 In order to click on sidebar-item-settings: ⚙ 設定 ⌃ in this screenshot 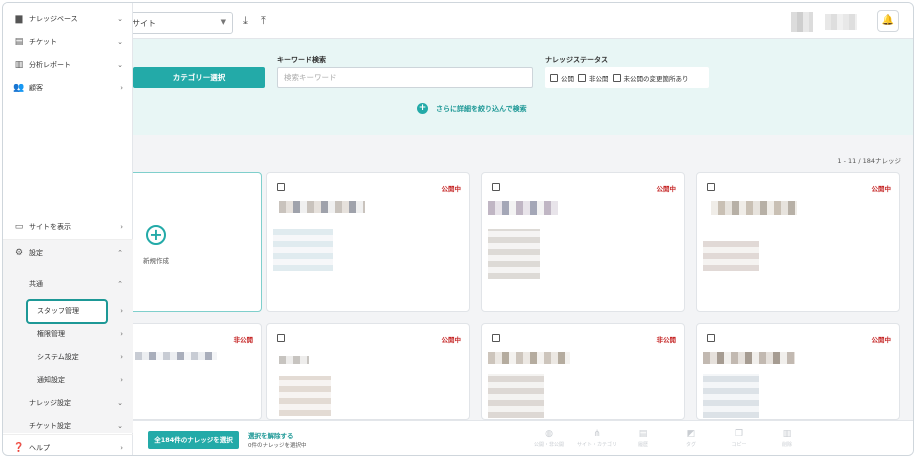, I will do `click(68, 253)`.